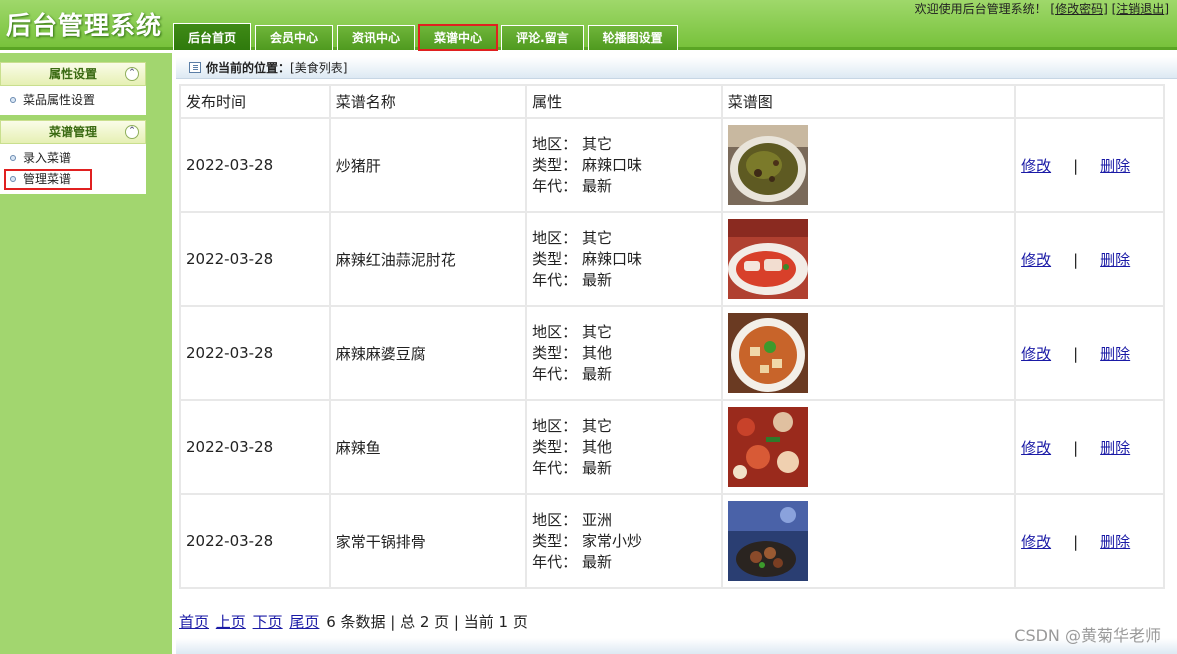  What do you see at coordinates (294, 37) in the screenshot?
I see `tab-member-center: 会员中心` at bounding box center [294, 37].